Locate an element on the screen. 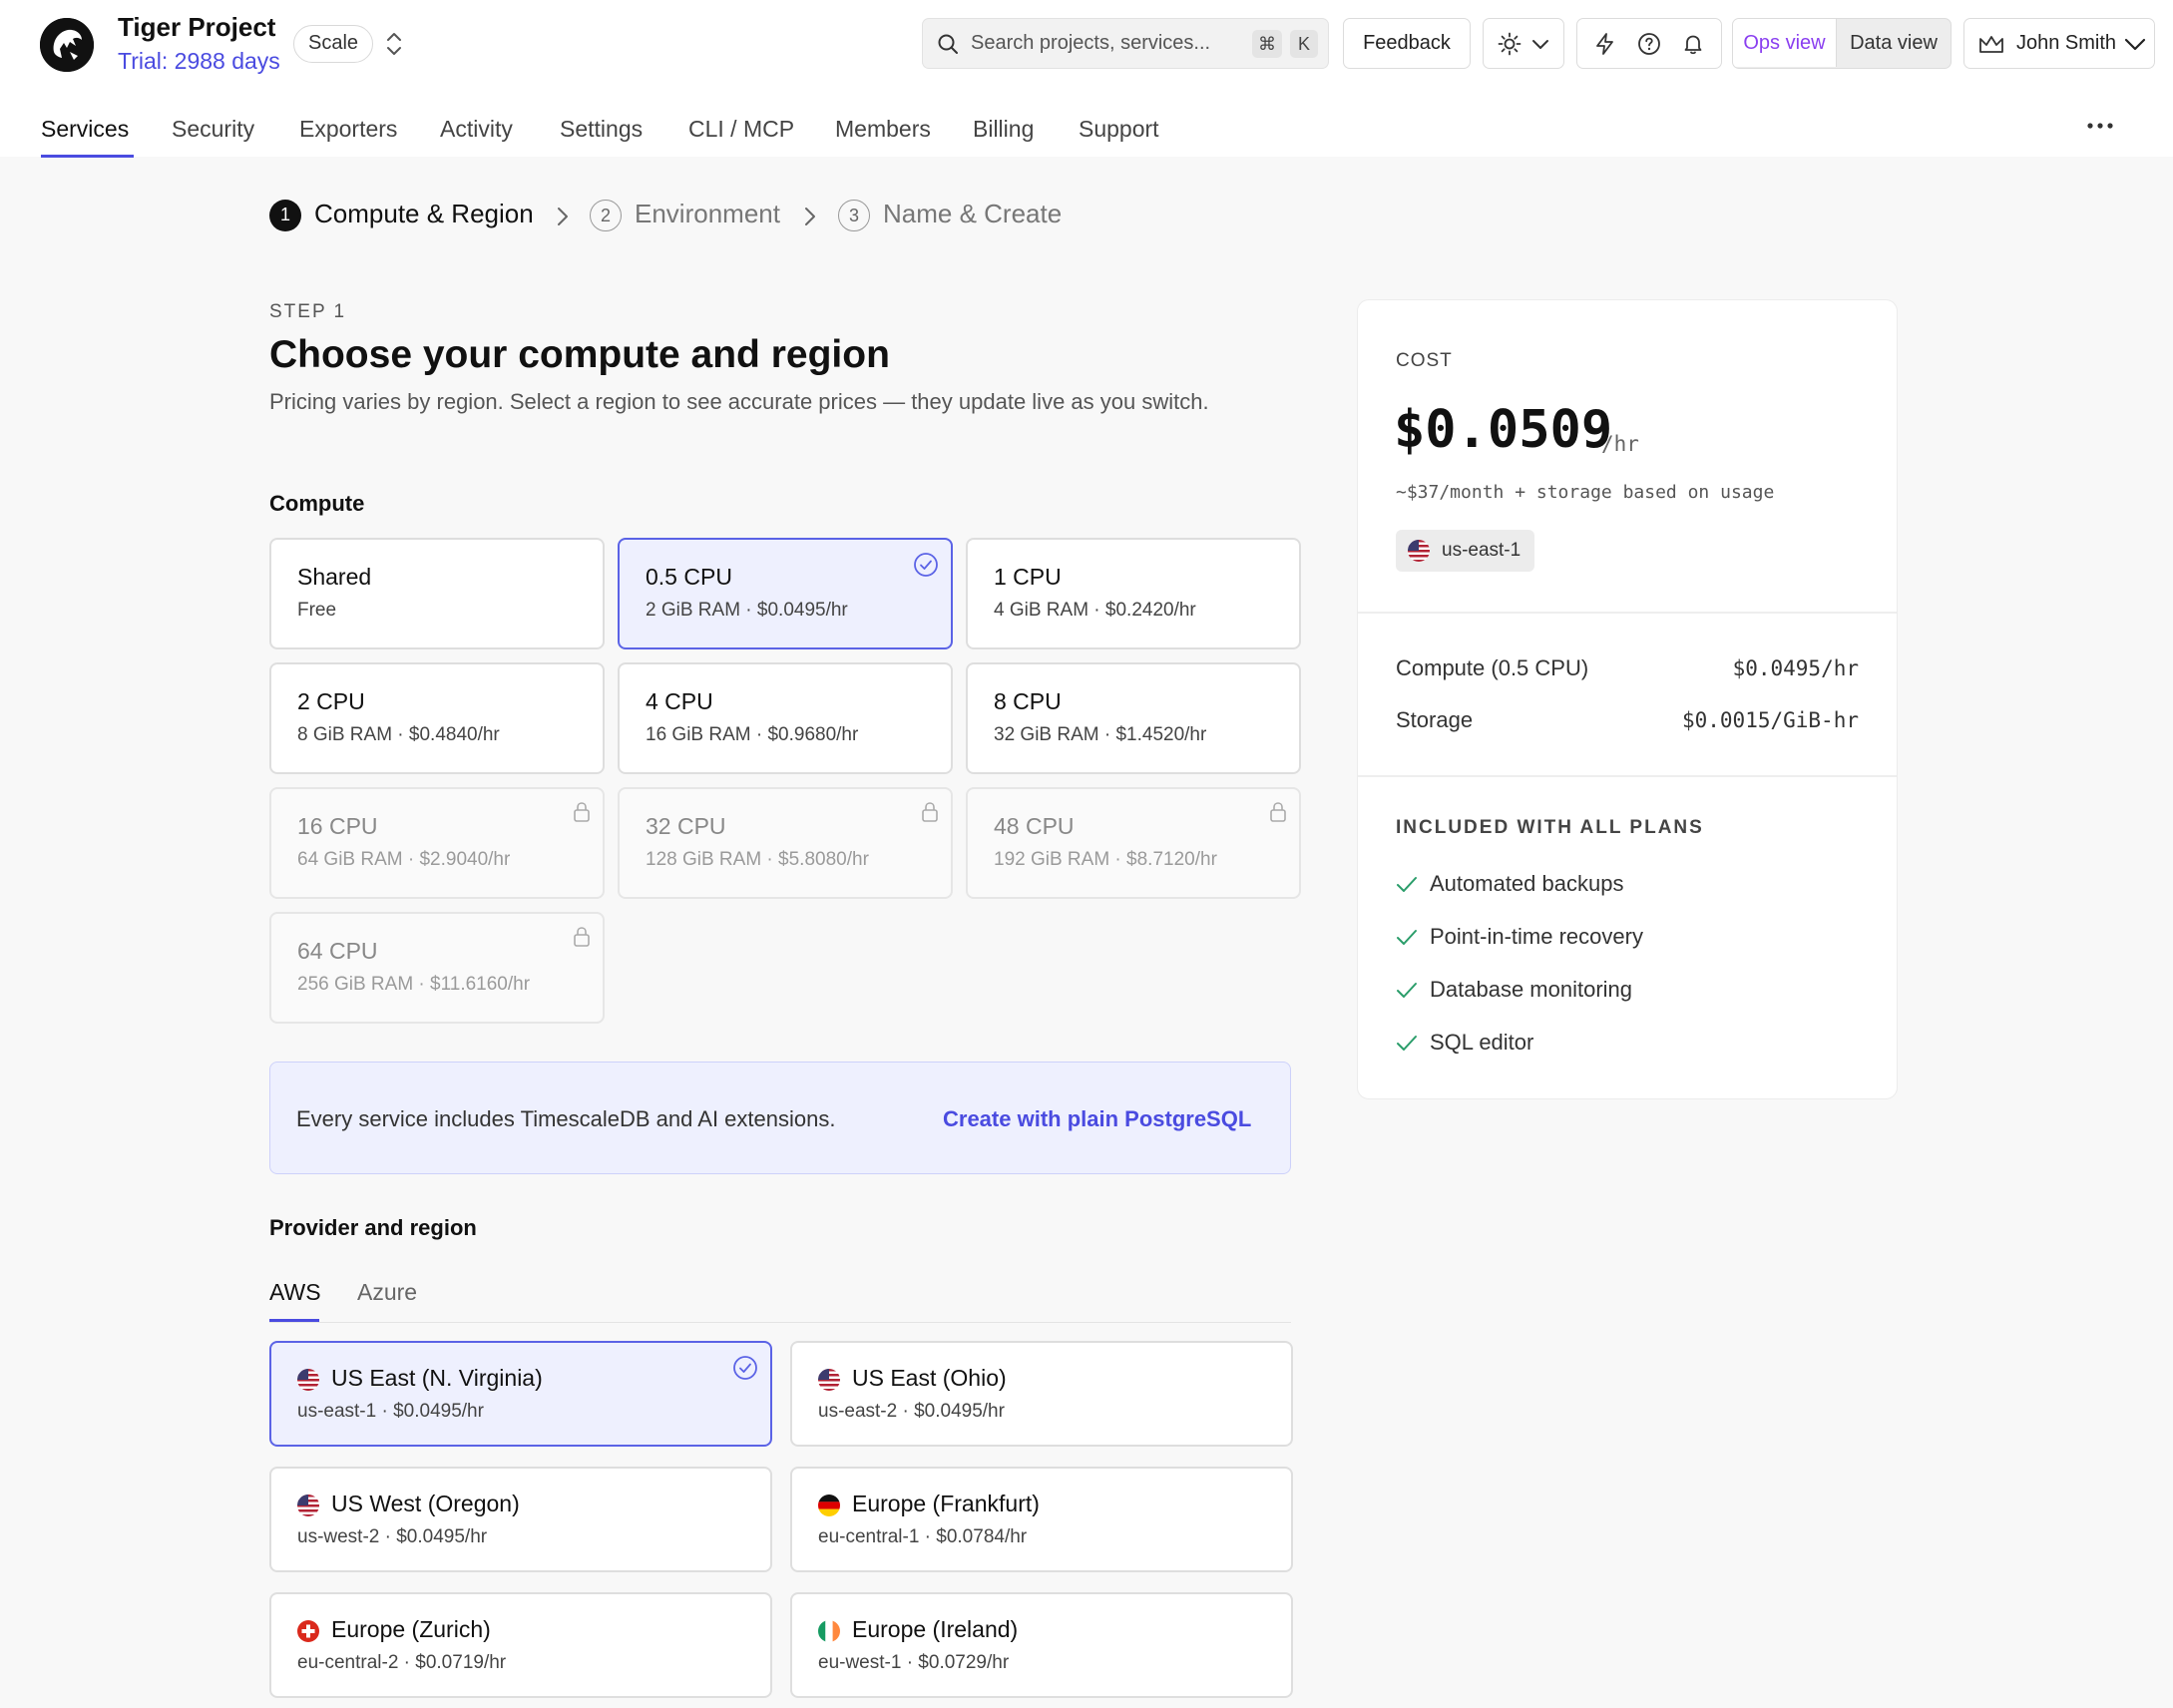  nav-exporters: Exporters is located at coordinates (348, 129).